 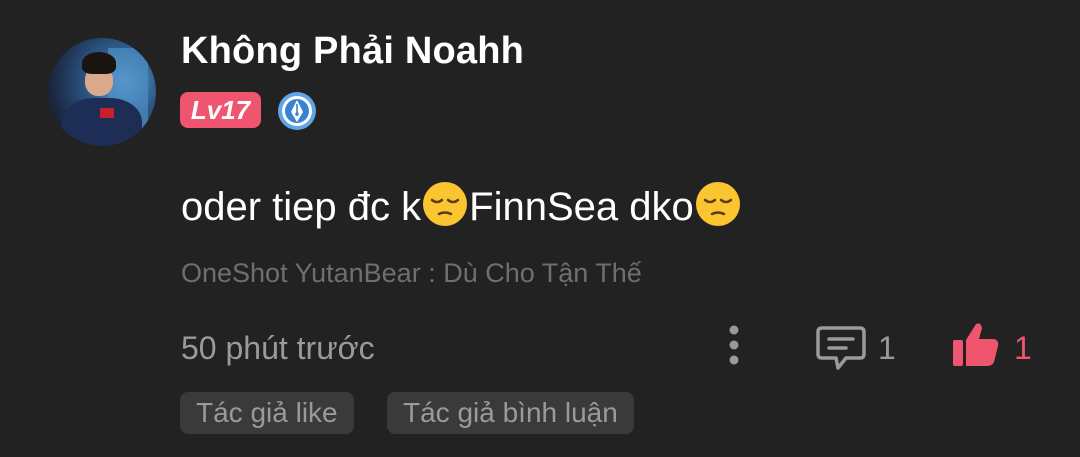 I want to click on more-button, so click(x=734, y=346).